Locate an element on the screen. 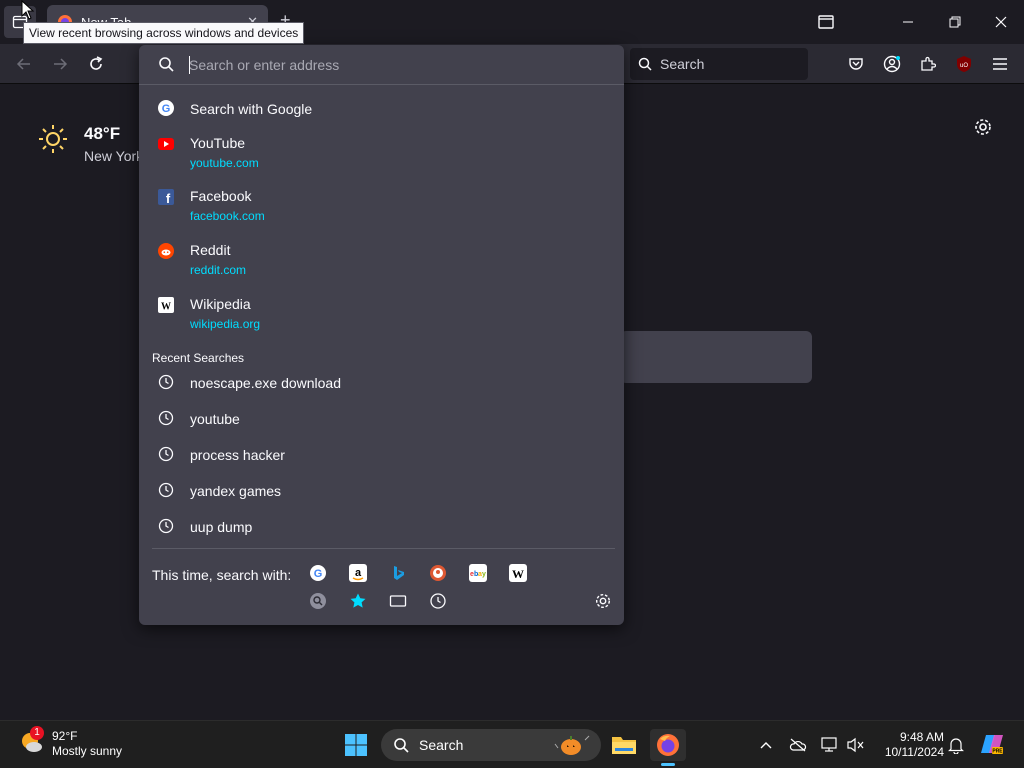 This screenshot has height=768, width=1024. ublock-origin-icon: uO is located at coordinates (964, 64).